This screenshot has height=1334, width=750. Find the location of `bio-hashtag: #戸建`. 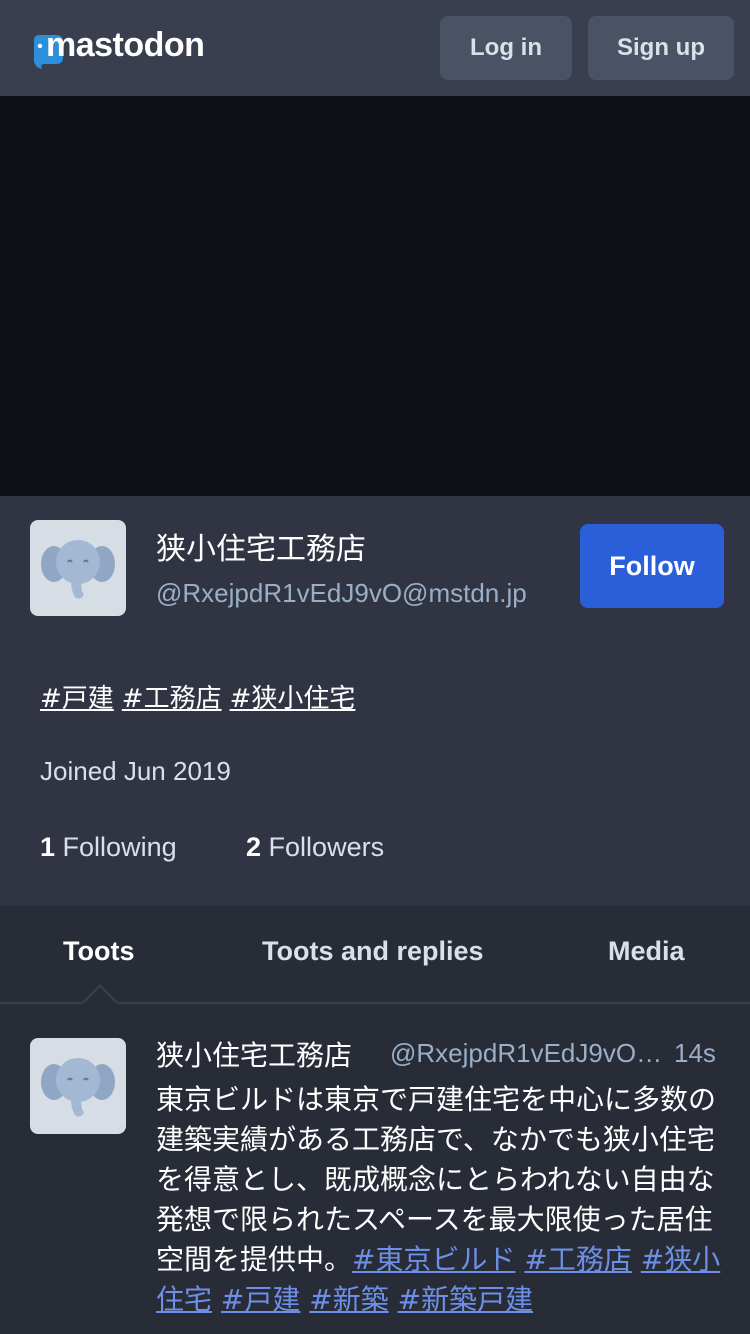

bio-hashtag: #戸建 is located at coordinates (77, 699).